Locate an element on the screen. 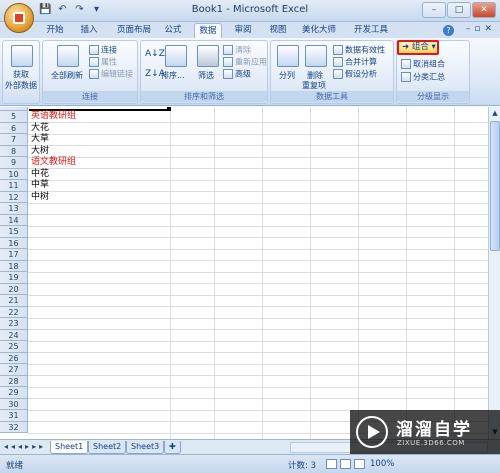  row-header: 32 is located at coordinates (14, 427).